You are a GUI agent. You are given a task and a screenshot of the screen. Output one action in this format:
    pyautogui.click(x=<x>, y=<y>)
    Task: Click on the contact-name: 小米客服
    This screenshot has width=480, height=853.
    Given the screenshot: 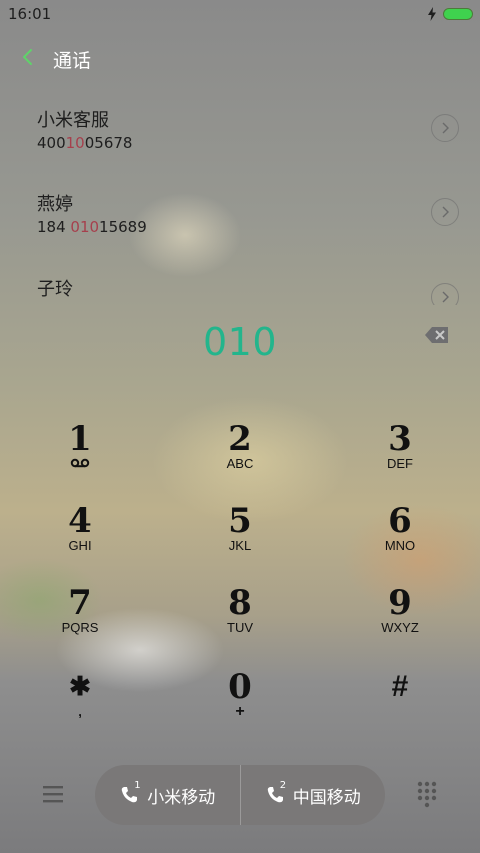 What is the action you would take?
    pyautogui.click(x=73, y=120)
    